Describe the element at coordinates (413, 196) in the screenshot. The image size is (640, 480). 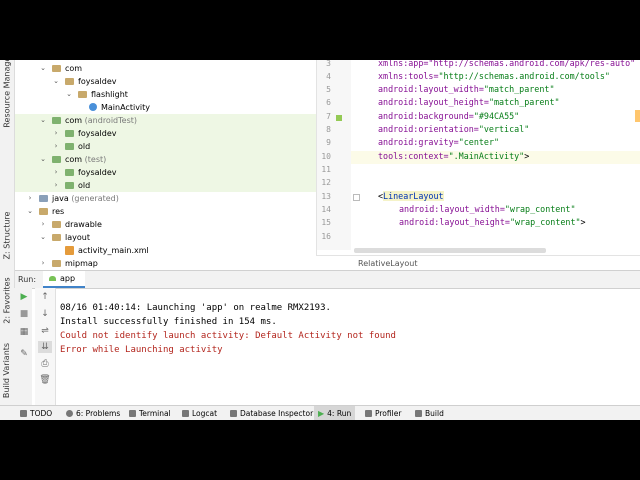
I see `code-tag: LinearLayout` at that location.